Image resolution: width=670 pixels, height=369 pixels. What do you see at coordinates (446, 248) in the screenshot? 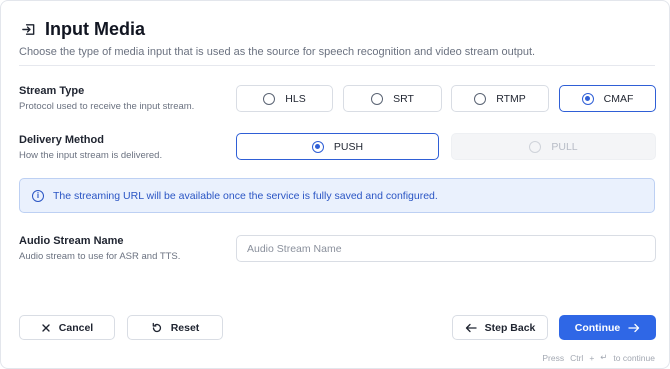
I see `audio-stream-name-input` at bounding box center [446, 248].